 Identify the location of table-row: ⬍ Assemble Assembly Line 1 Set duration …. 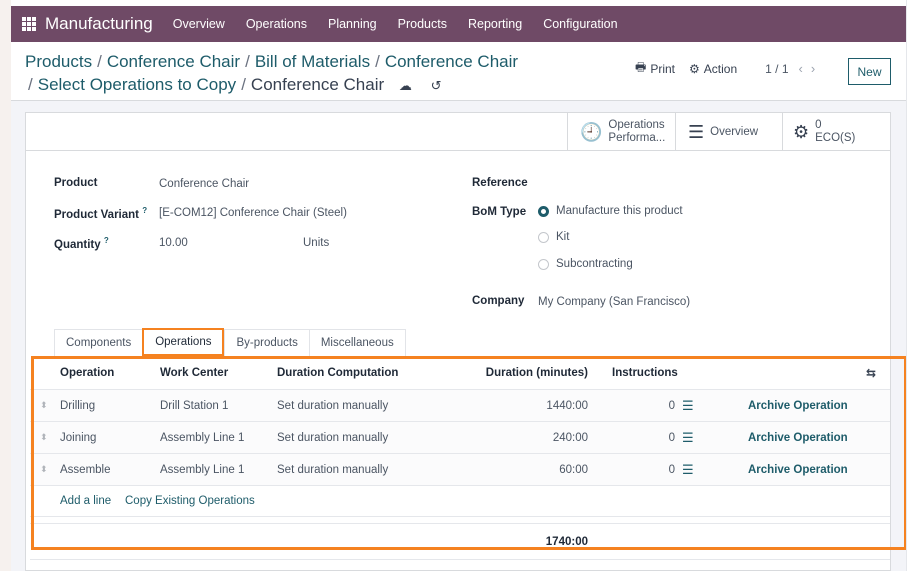
(460, 470).